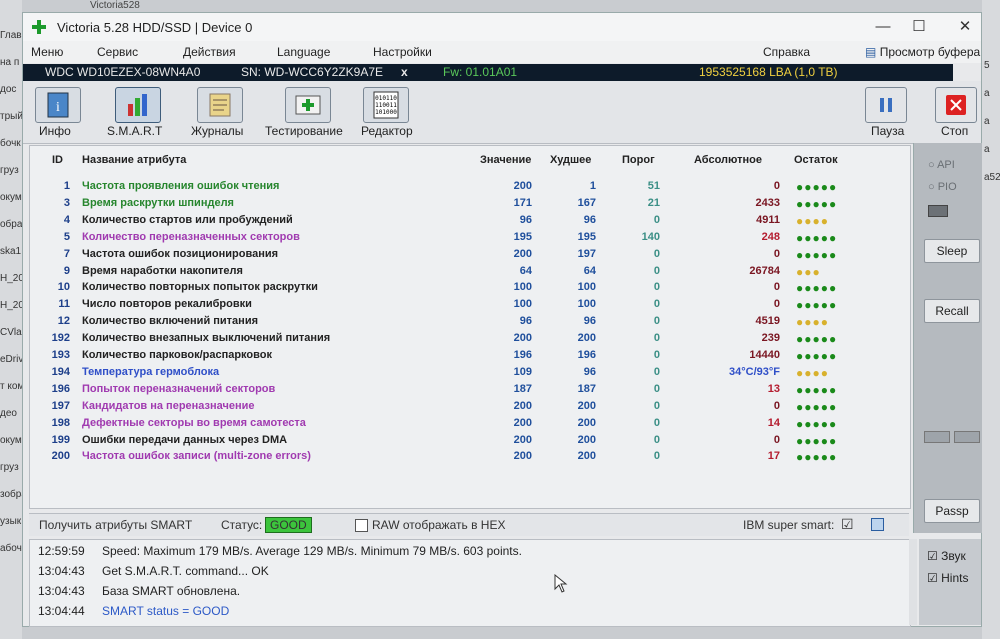 The height and width of the screenshot is (639, 1000). Describe the element at coordinates (63, 321) in the screenshot. I see `attr-id: 12` at that location.